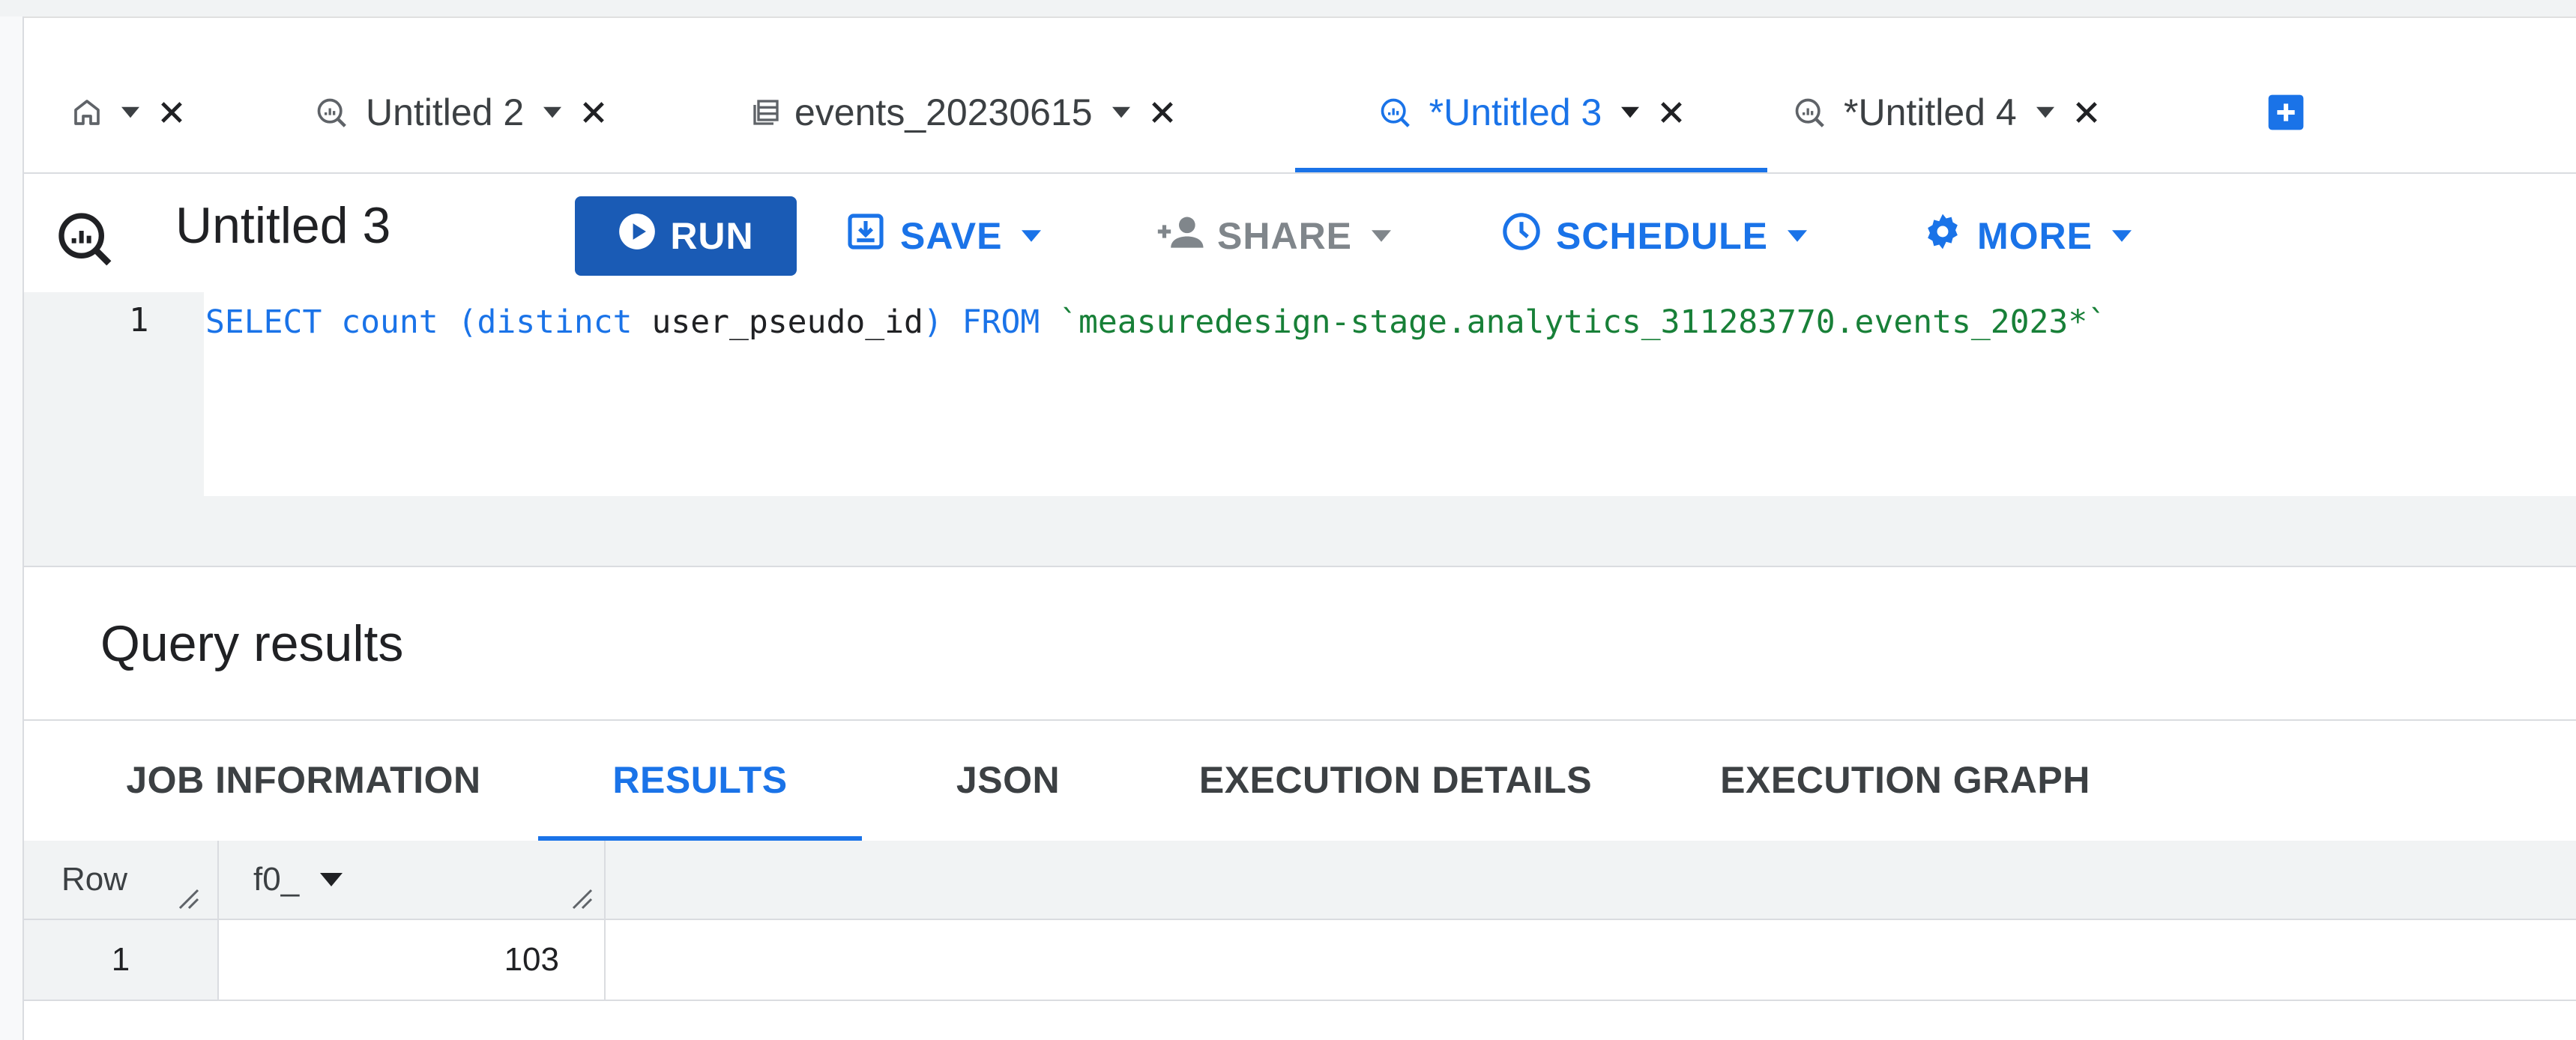  I want to click on tab-label: *Untitled 3, so click(1516, 112).